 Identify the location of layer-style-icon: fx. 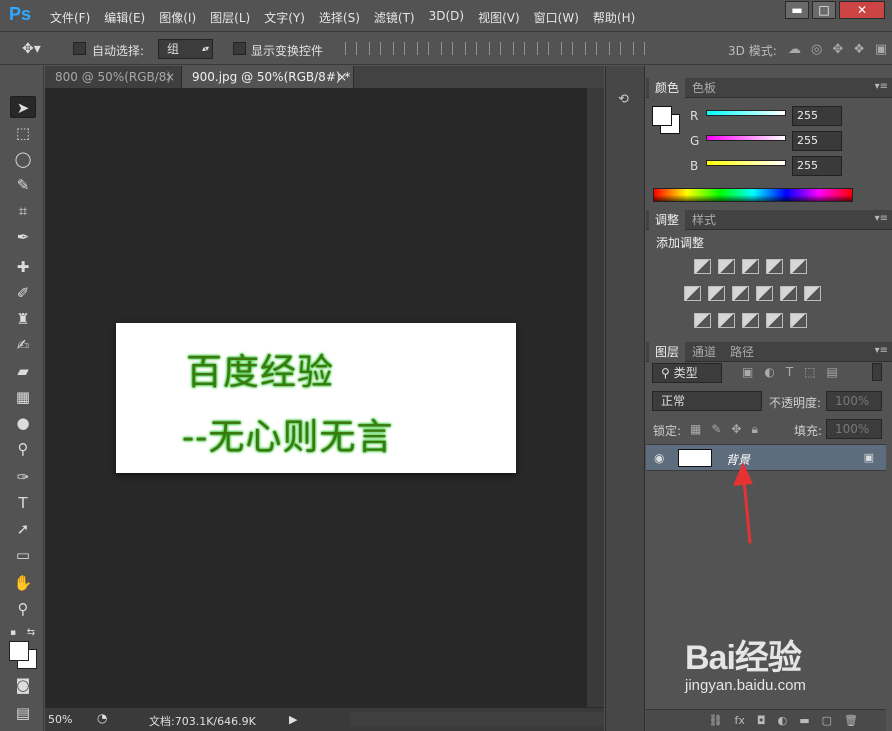
(740, 720).